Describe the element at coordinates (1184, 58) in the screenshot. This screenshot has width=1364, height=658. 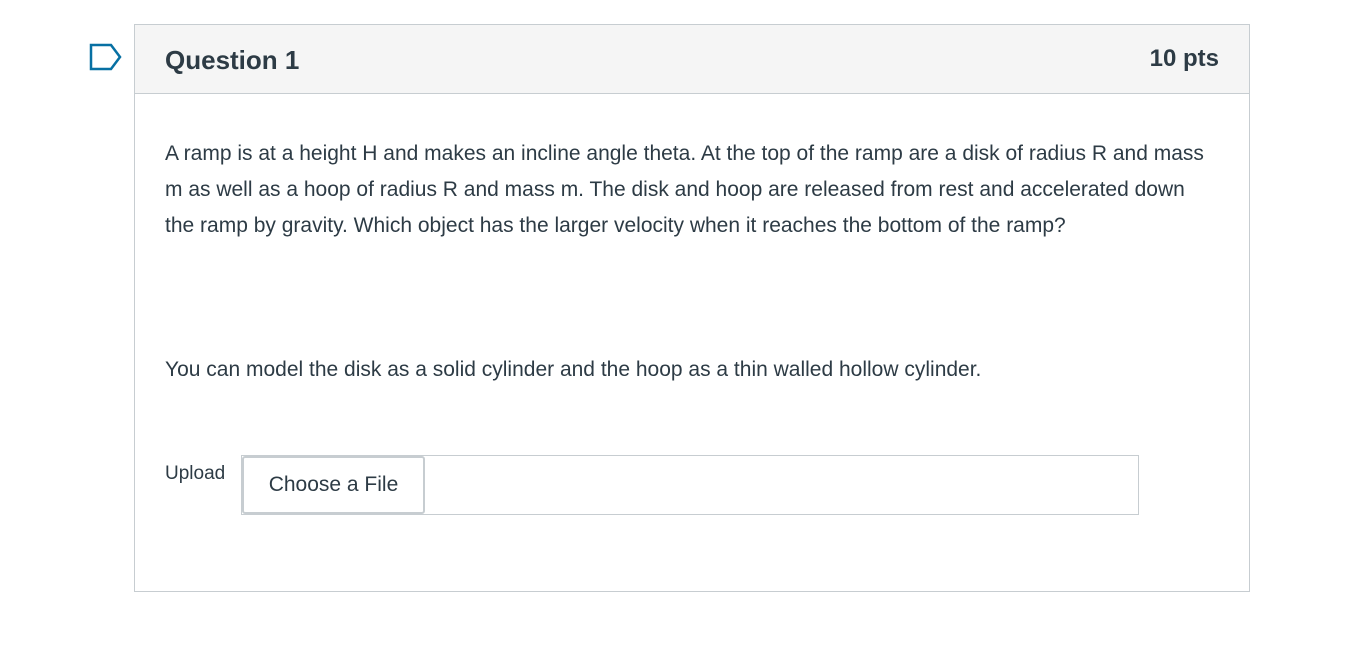
I see `question-points: 10 pts` at that location.